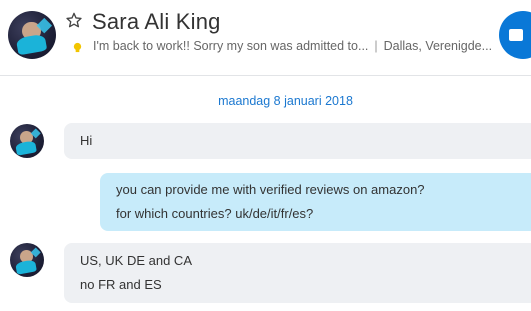 The height and width of the screenshot is (311, 531). What do you see at coordinates (86, 140) in the screenshot?
I see `message-text: Hi` at bounding box center [86, 140].